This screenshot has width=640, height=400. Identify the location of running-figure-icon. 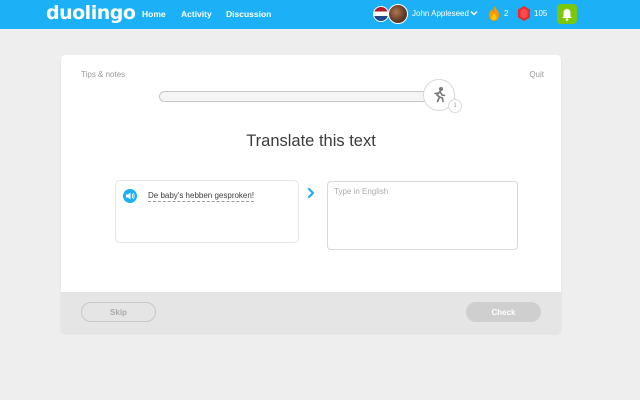
(439, 95).